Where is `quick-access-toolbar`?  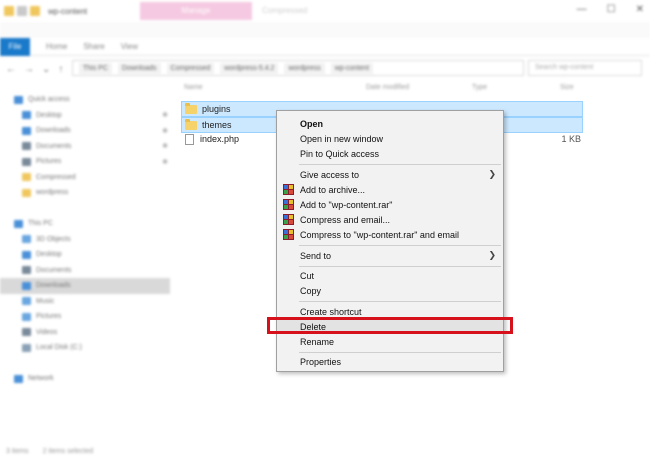 quick-access-toolbar is located at coordinates (22, 11).